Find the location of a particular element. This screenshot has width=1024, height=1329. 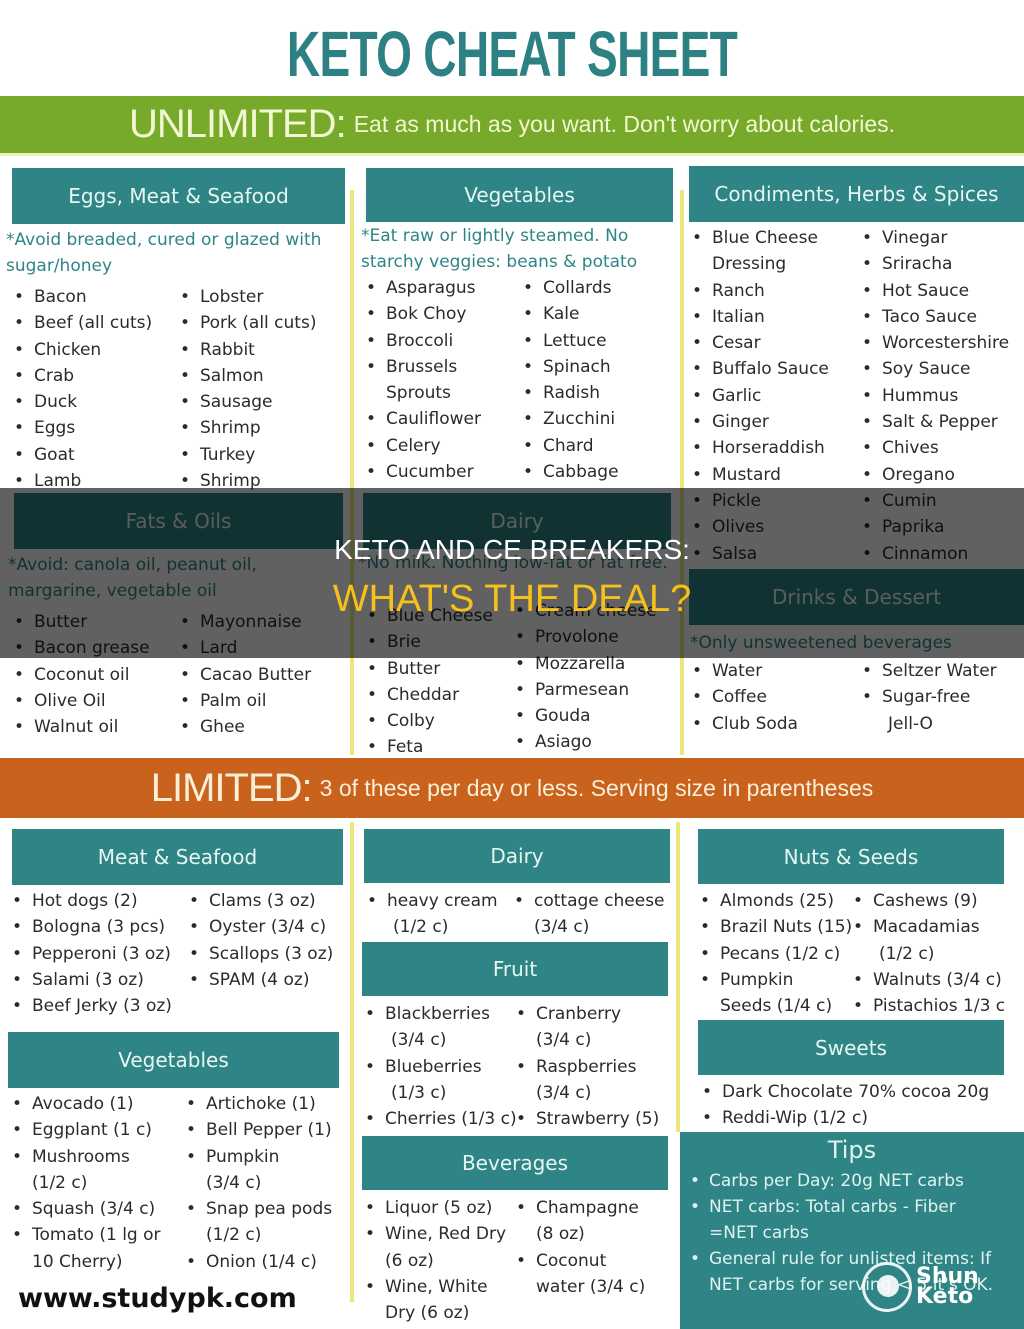

list-item: Asparagus is located at coordinates (444, 288).